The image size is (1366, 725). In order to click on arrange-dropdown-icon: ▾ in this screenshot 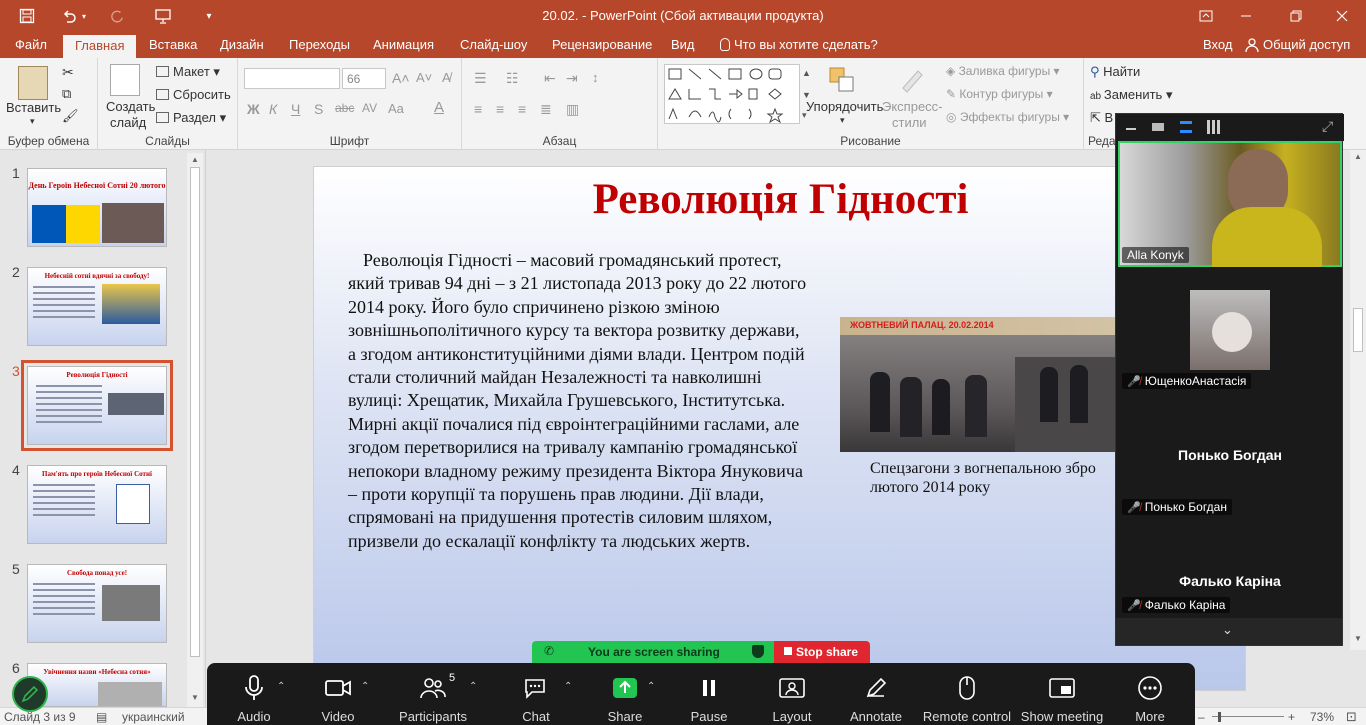, I will do `click(842, 120)`.